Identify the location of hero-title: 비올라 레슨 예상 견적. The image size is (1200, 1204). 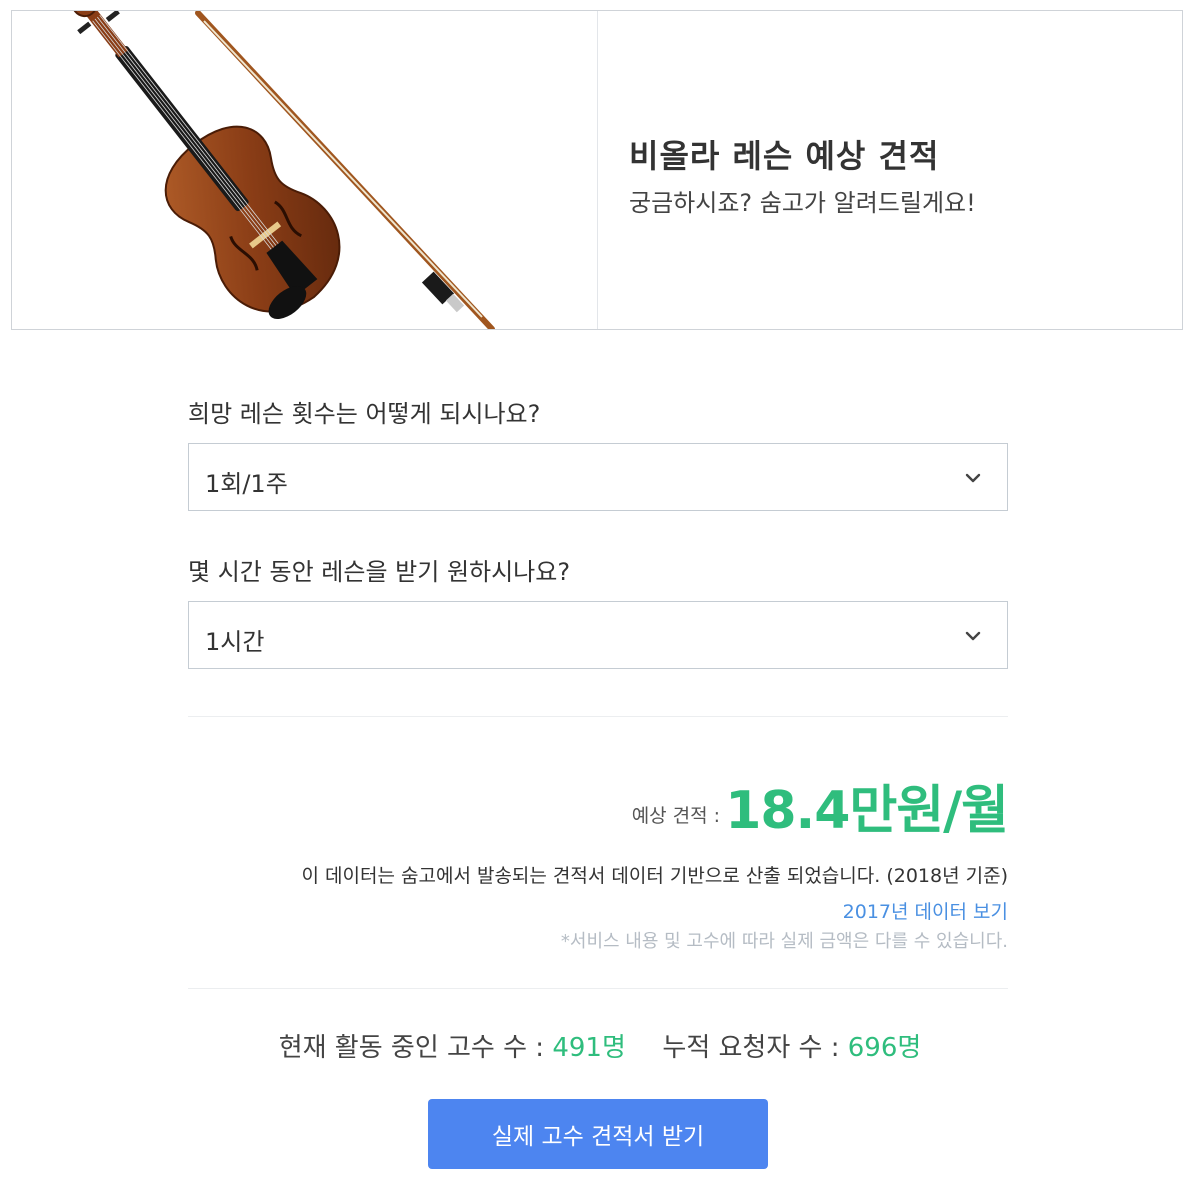
(784, 156).